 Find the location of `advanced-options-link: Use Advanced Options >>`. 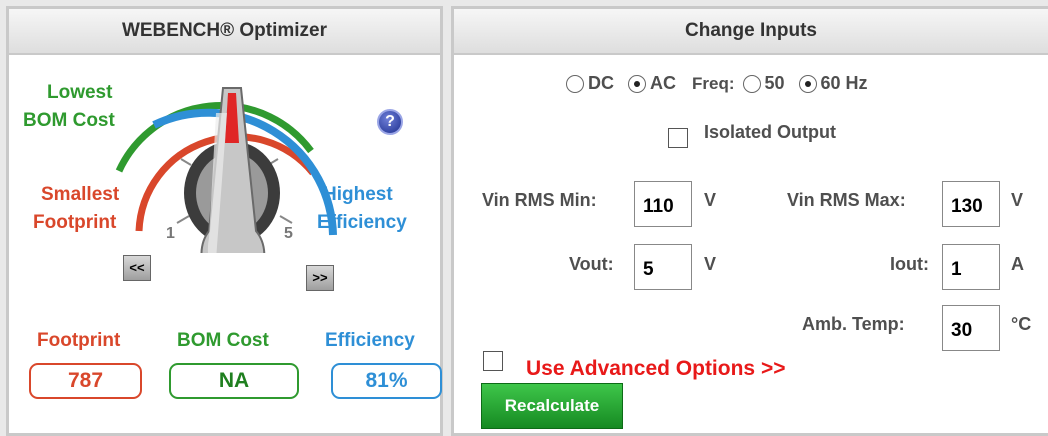

advanced-options-link: Use Advanced Options >> is located at coordinates (655, 369).